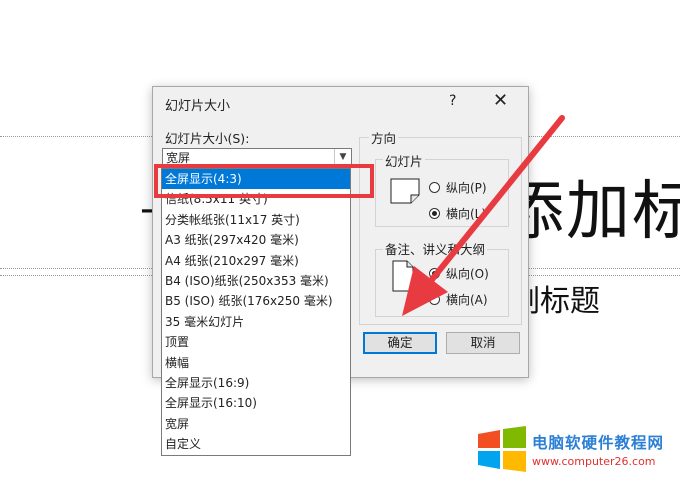 The width and height of the screenshot is (680, 484). I want to click on slides-group-label: 幻灯片, so click(404, 160).